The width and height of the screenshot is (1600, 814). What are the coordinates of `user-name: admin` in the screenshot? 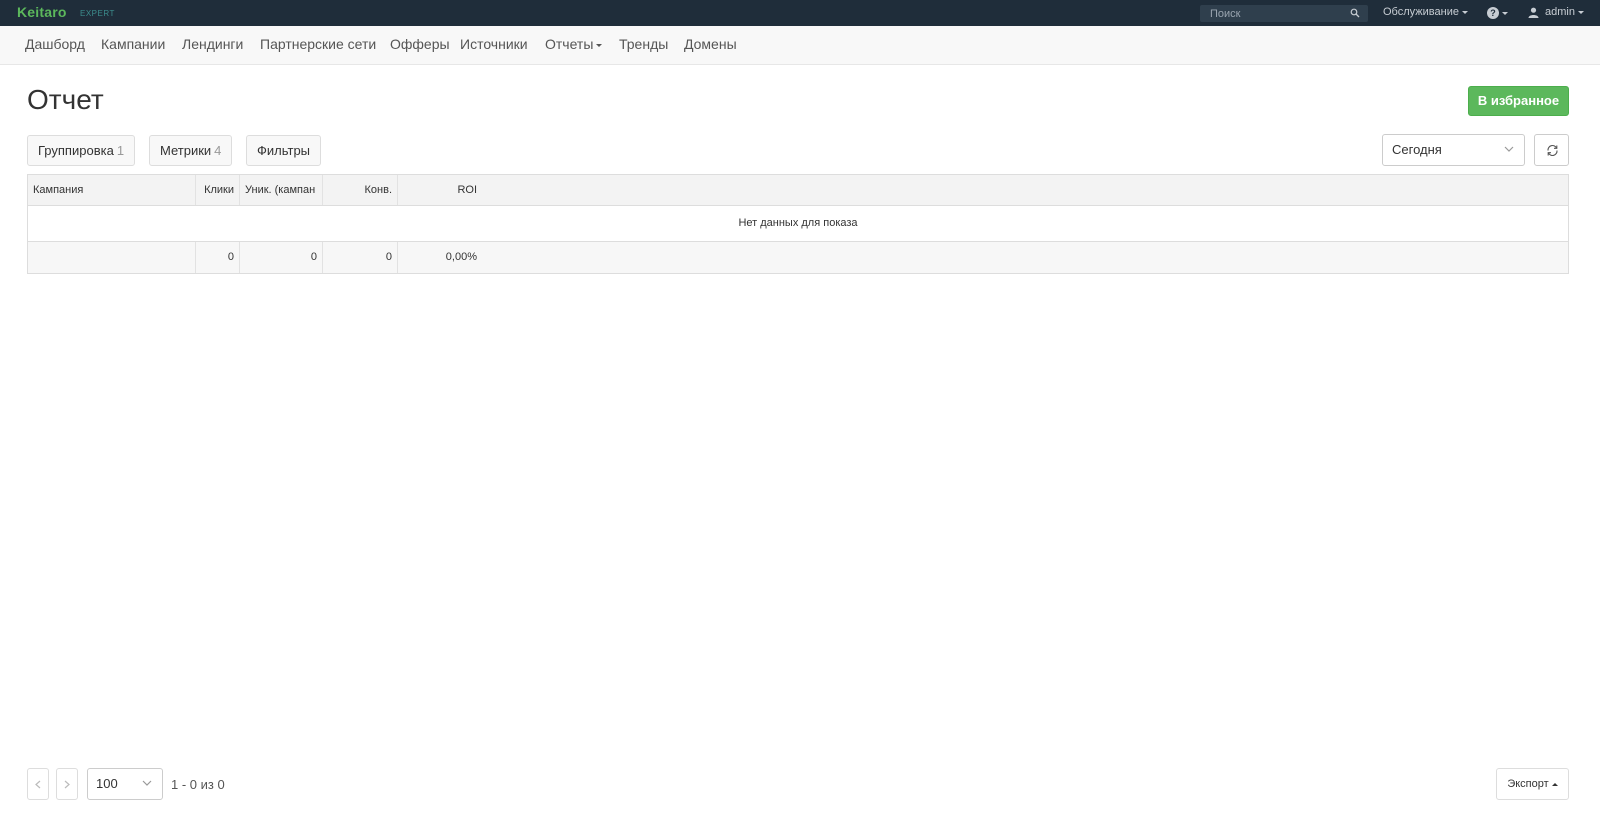 It's located at (1560, 12).